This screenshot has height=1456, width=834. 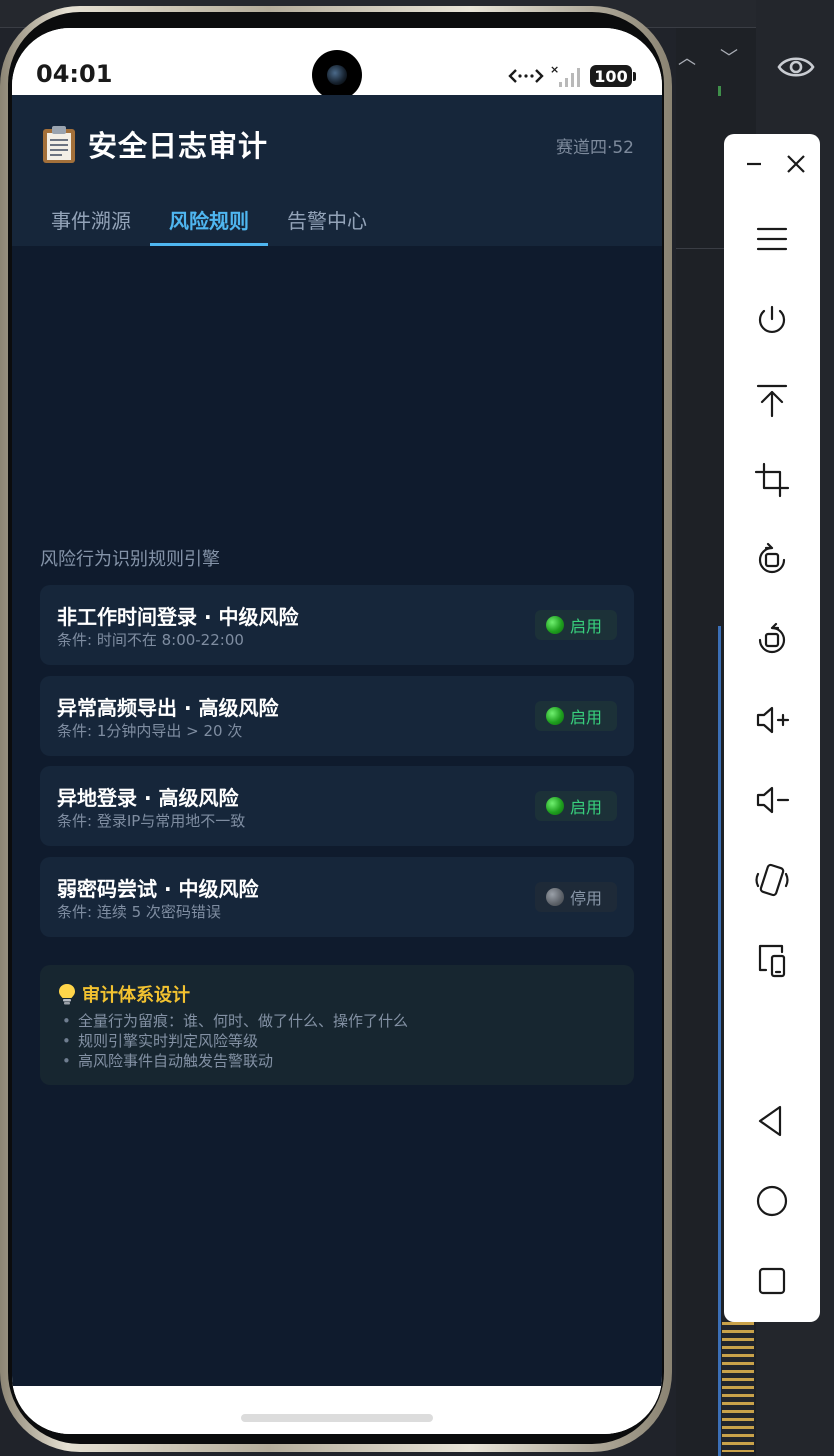 What do you see at coordinates (772, 640) in the screenshot?
I see `rotate-right-icon` at bounding box center [772, 640].